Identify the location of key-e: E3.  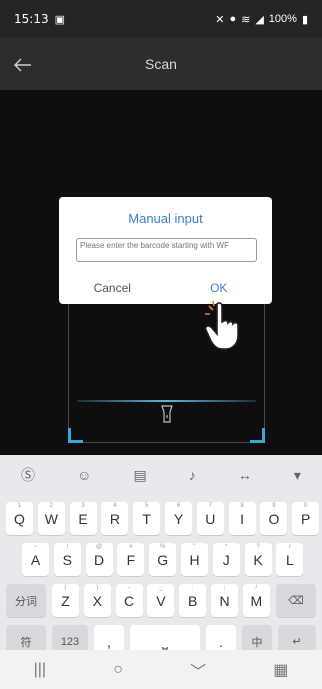
(83, 518).